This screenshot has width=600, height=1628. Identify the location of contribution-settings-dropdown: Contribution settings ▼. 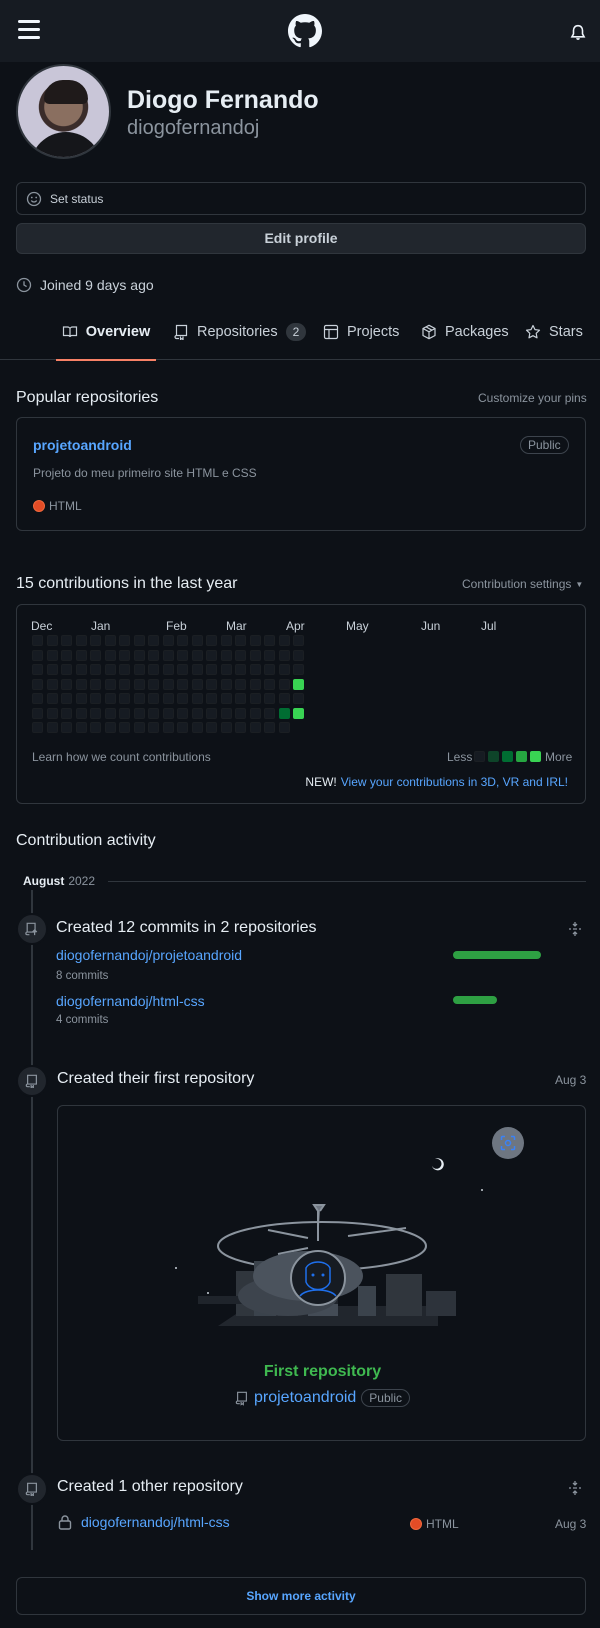
(522, 584).